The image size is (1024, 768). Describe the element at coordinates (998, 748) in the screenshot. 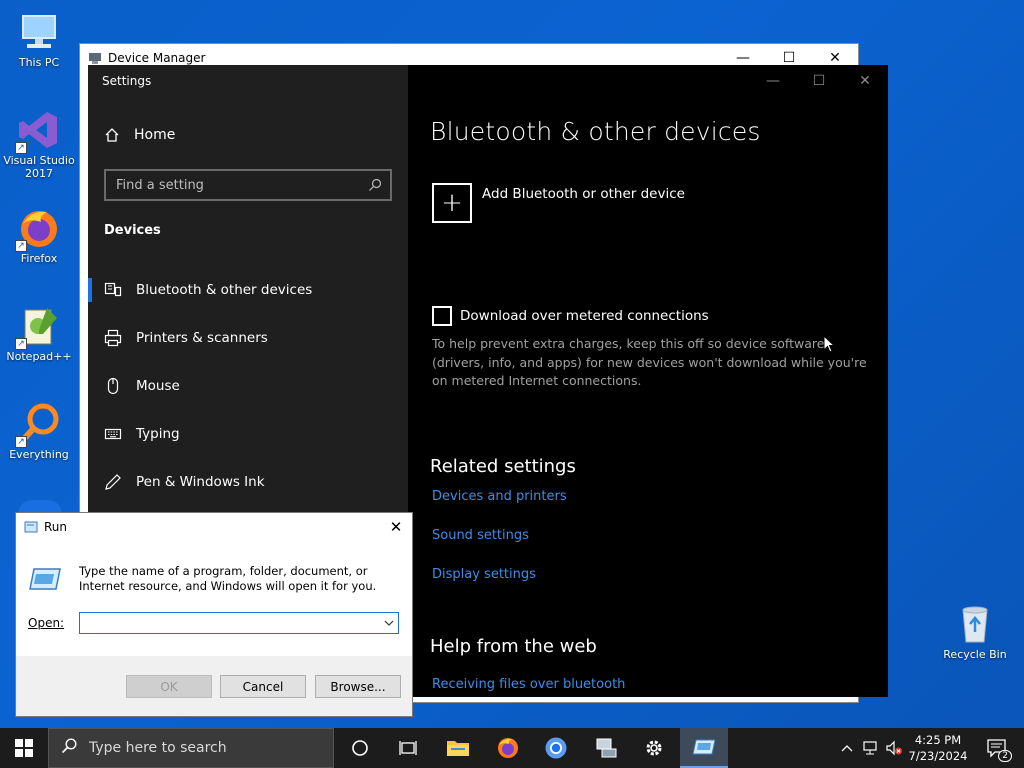

I see `action-center-button: 2` at that location.